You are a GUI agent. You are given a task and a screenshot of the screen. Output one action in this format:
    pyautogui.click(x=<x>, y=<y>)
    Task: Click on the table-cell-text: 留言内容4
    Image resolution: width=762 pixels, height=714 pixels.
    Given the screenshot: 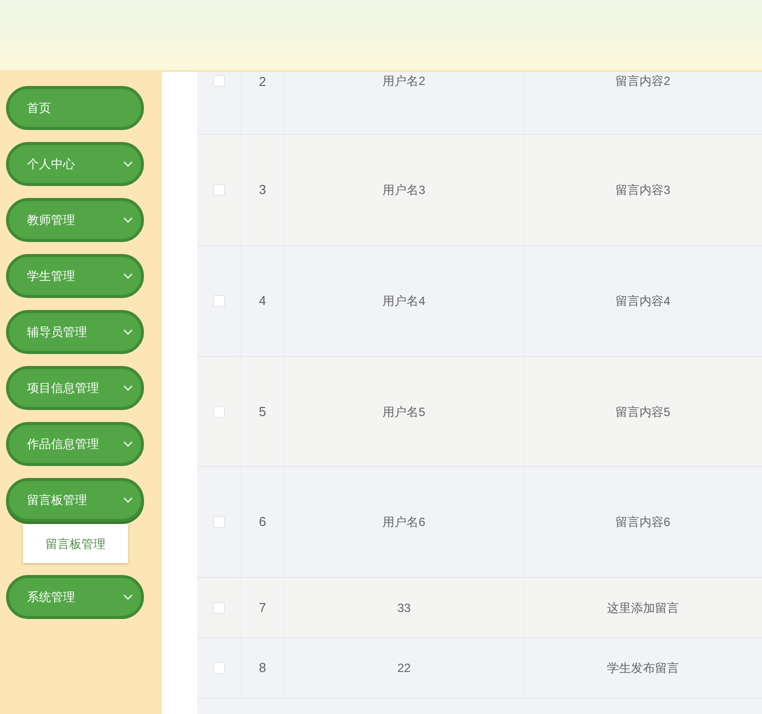 What is the action you would take?
    pyautogui.click(x=643, y=301)
    